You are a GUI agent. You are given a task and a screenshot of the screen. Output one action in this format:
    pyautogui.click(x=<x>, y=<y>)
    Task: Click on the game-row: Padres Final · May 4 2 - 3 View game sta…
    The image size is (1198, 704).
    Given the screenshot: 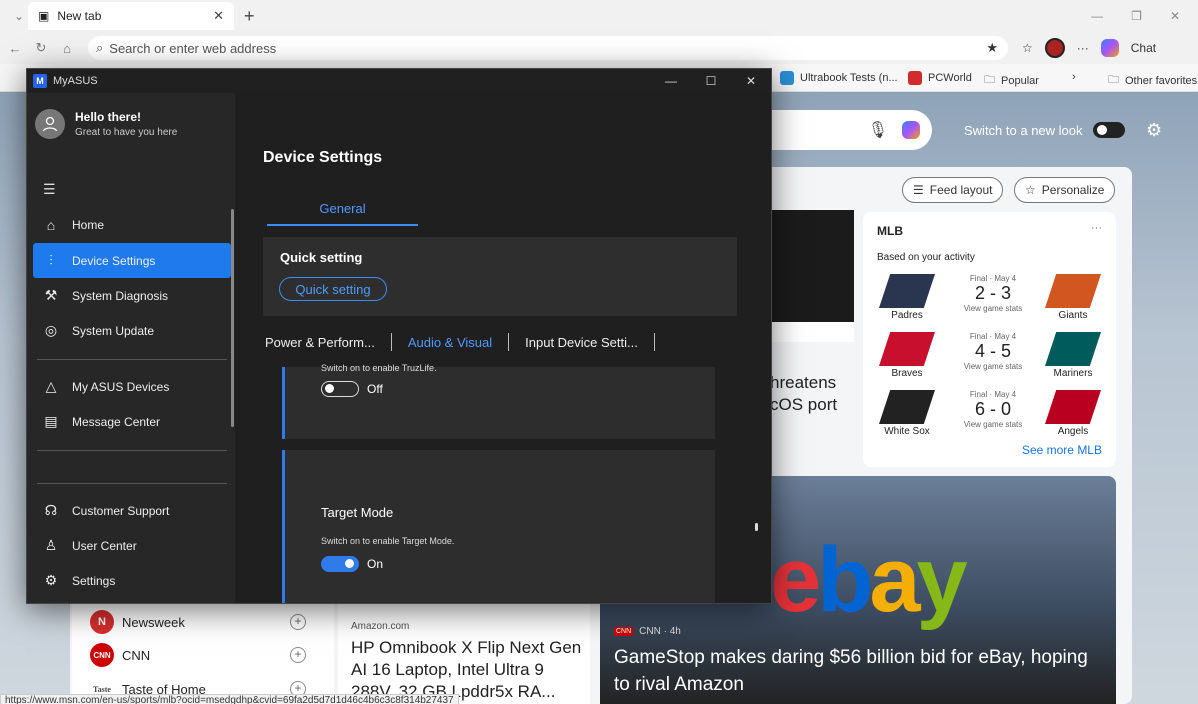 What is the action you would take?
    pyautogui.click(x=990, y=301)
    